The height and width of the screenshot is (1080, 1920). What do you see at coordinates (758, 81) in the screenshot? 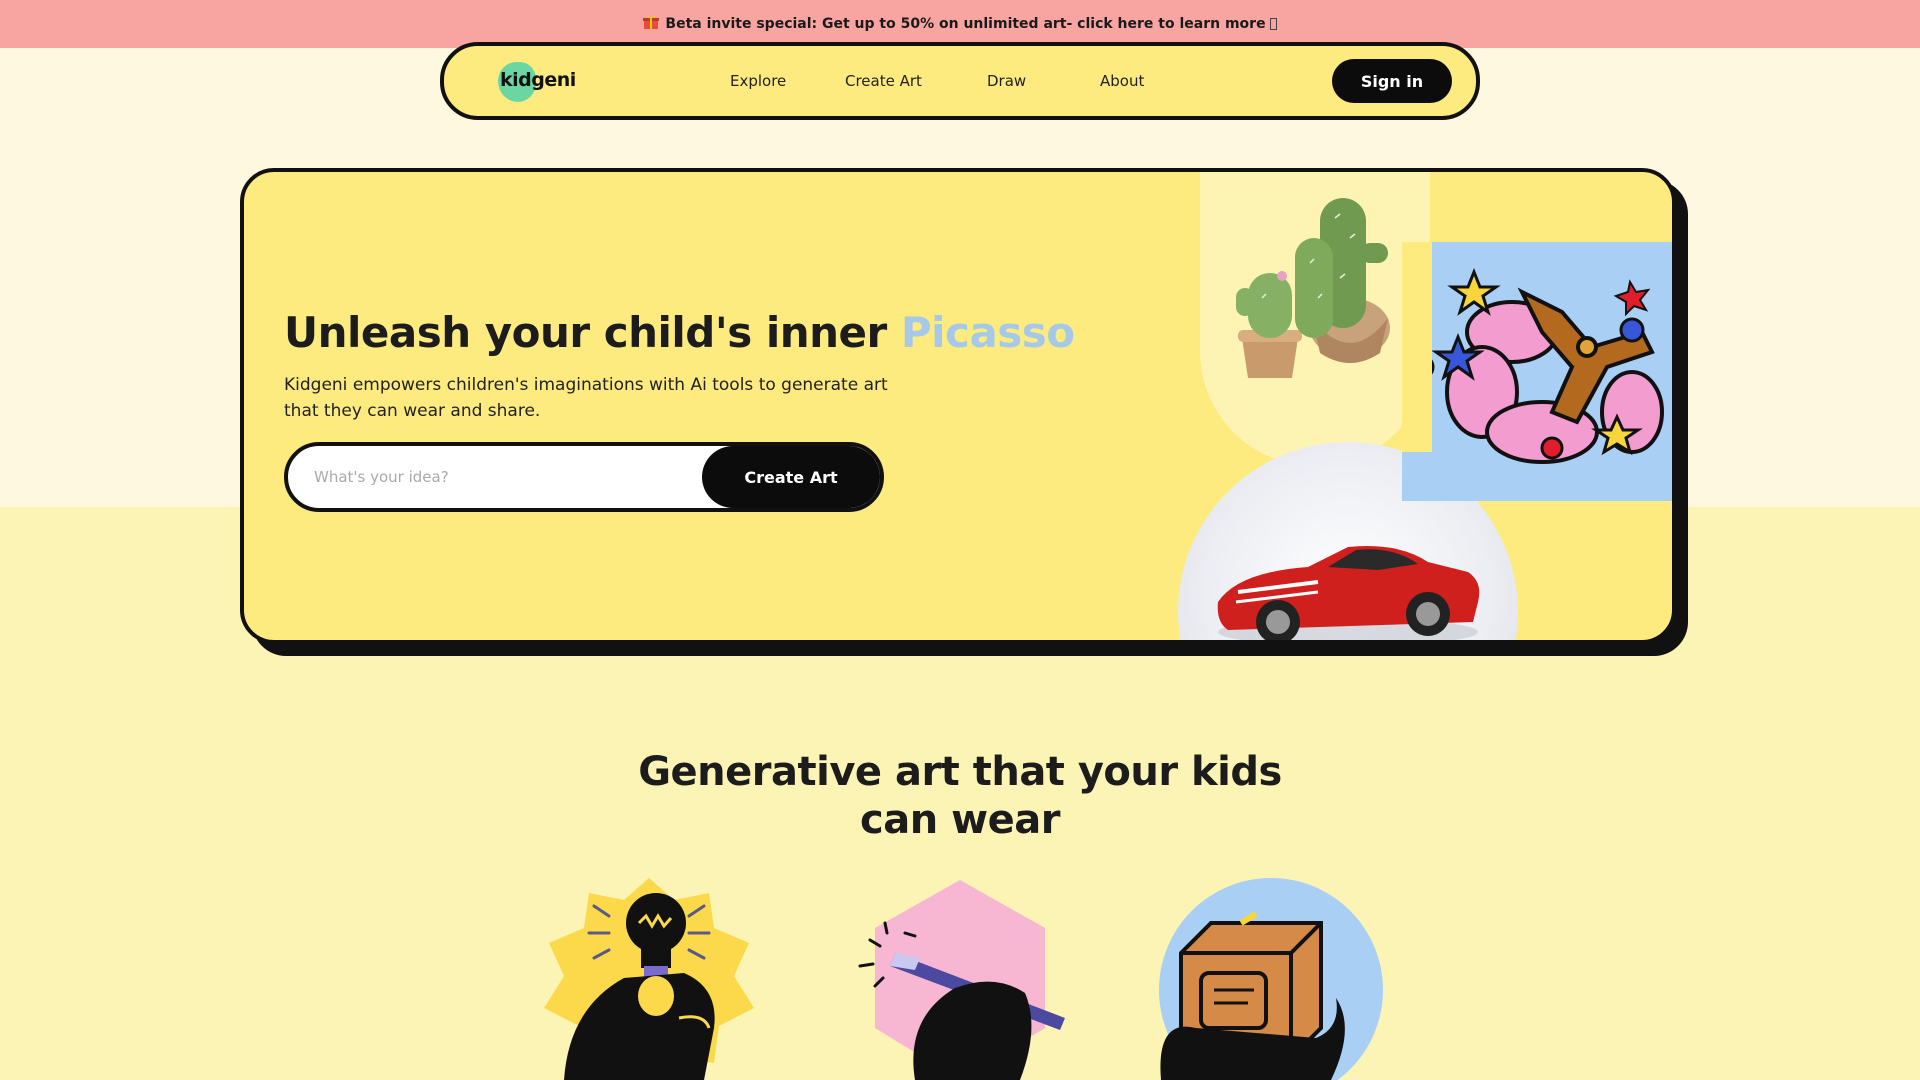
I see `nav-link-explore: Explore` at bounding box center [758, 81].